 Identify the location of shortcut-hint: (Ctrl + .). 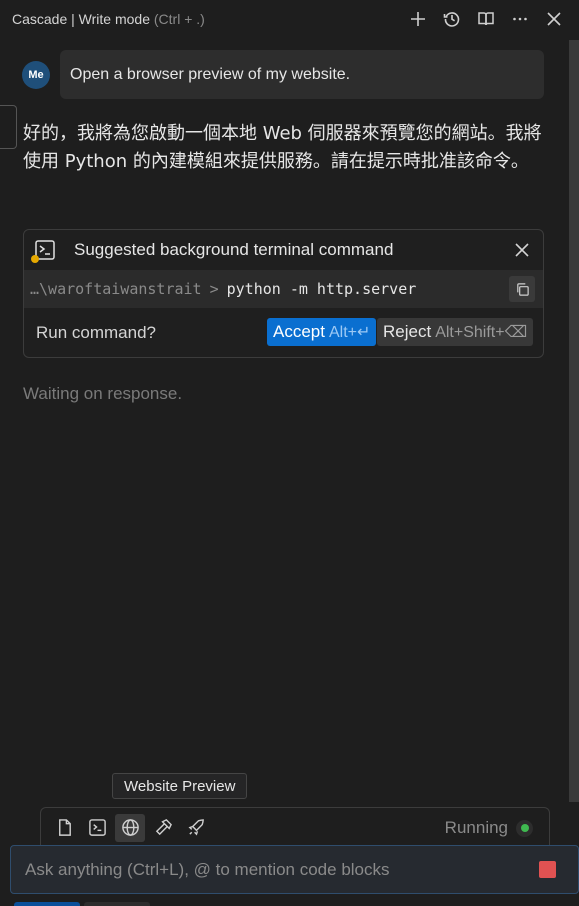
(179, 19).